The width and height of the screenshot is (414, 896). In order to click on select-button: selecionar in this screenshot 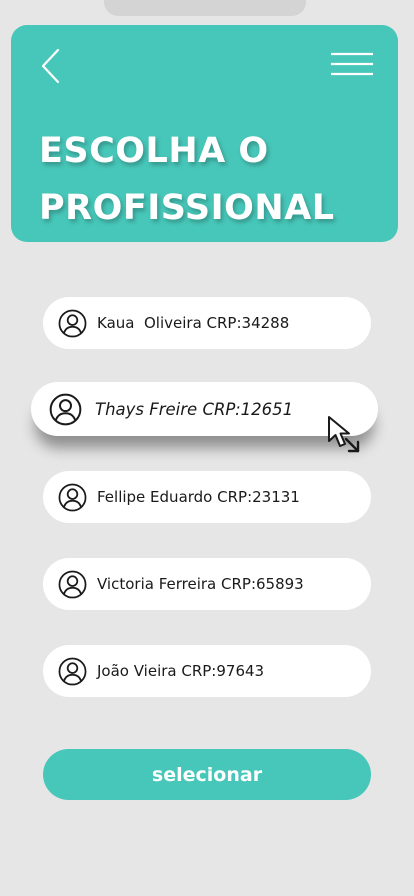, I will do `click(207, 774)`.